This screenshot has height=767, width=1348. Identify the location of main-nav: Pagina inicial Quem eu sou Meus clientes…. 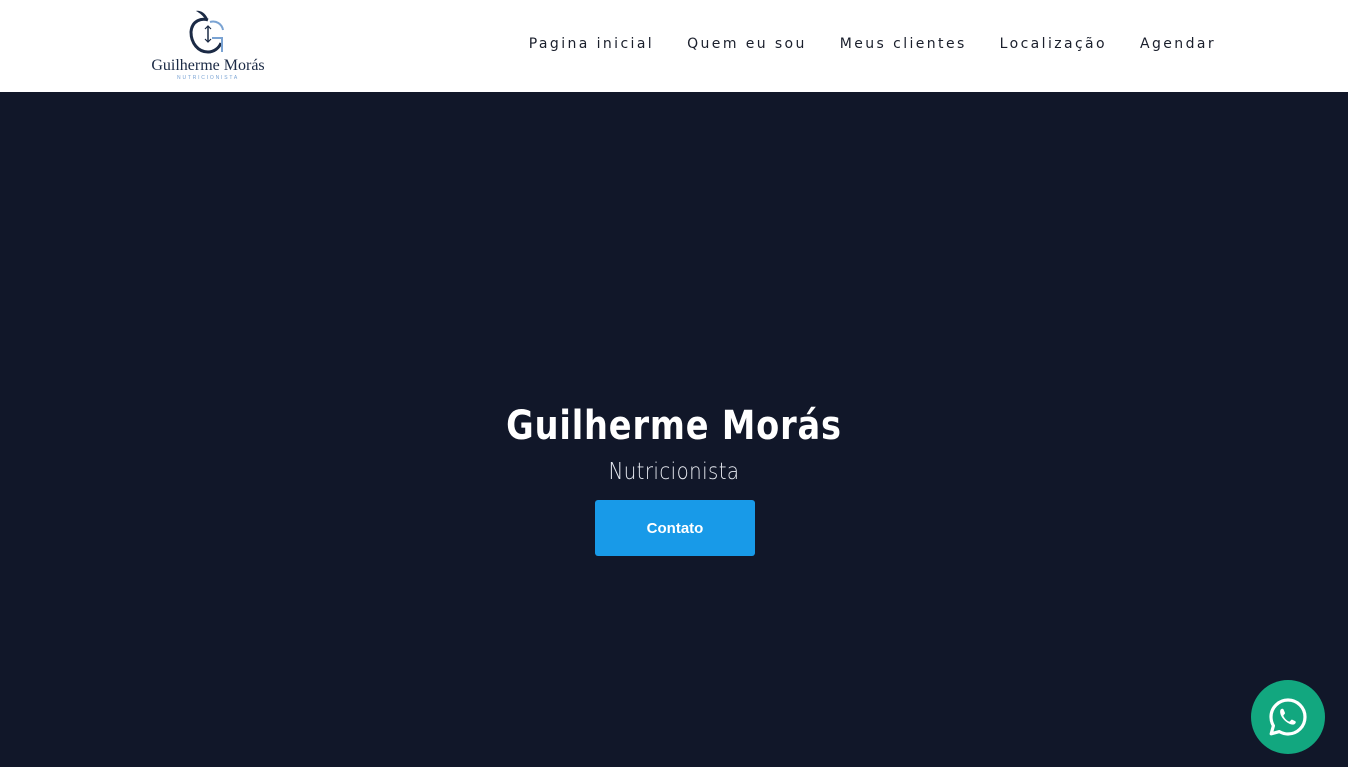
(872, 44).